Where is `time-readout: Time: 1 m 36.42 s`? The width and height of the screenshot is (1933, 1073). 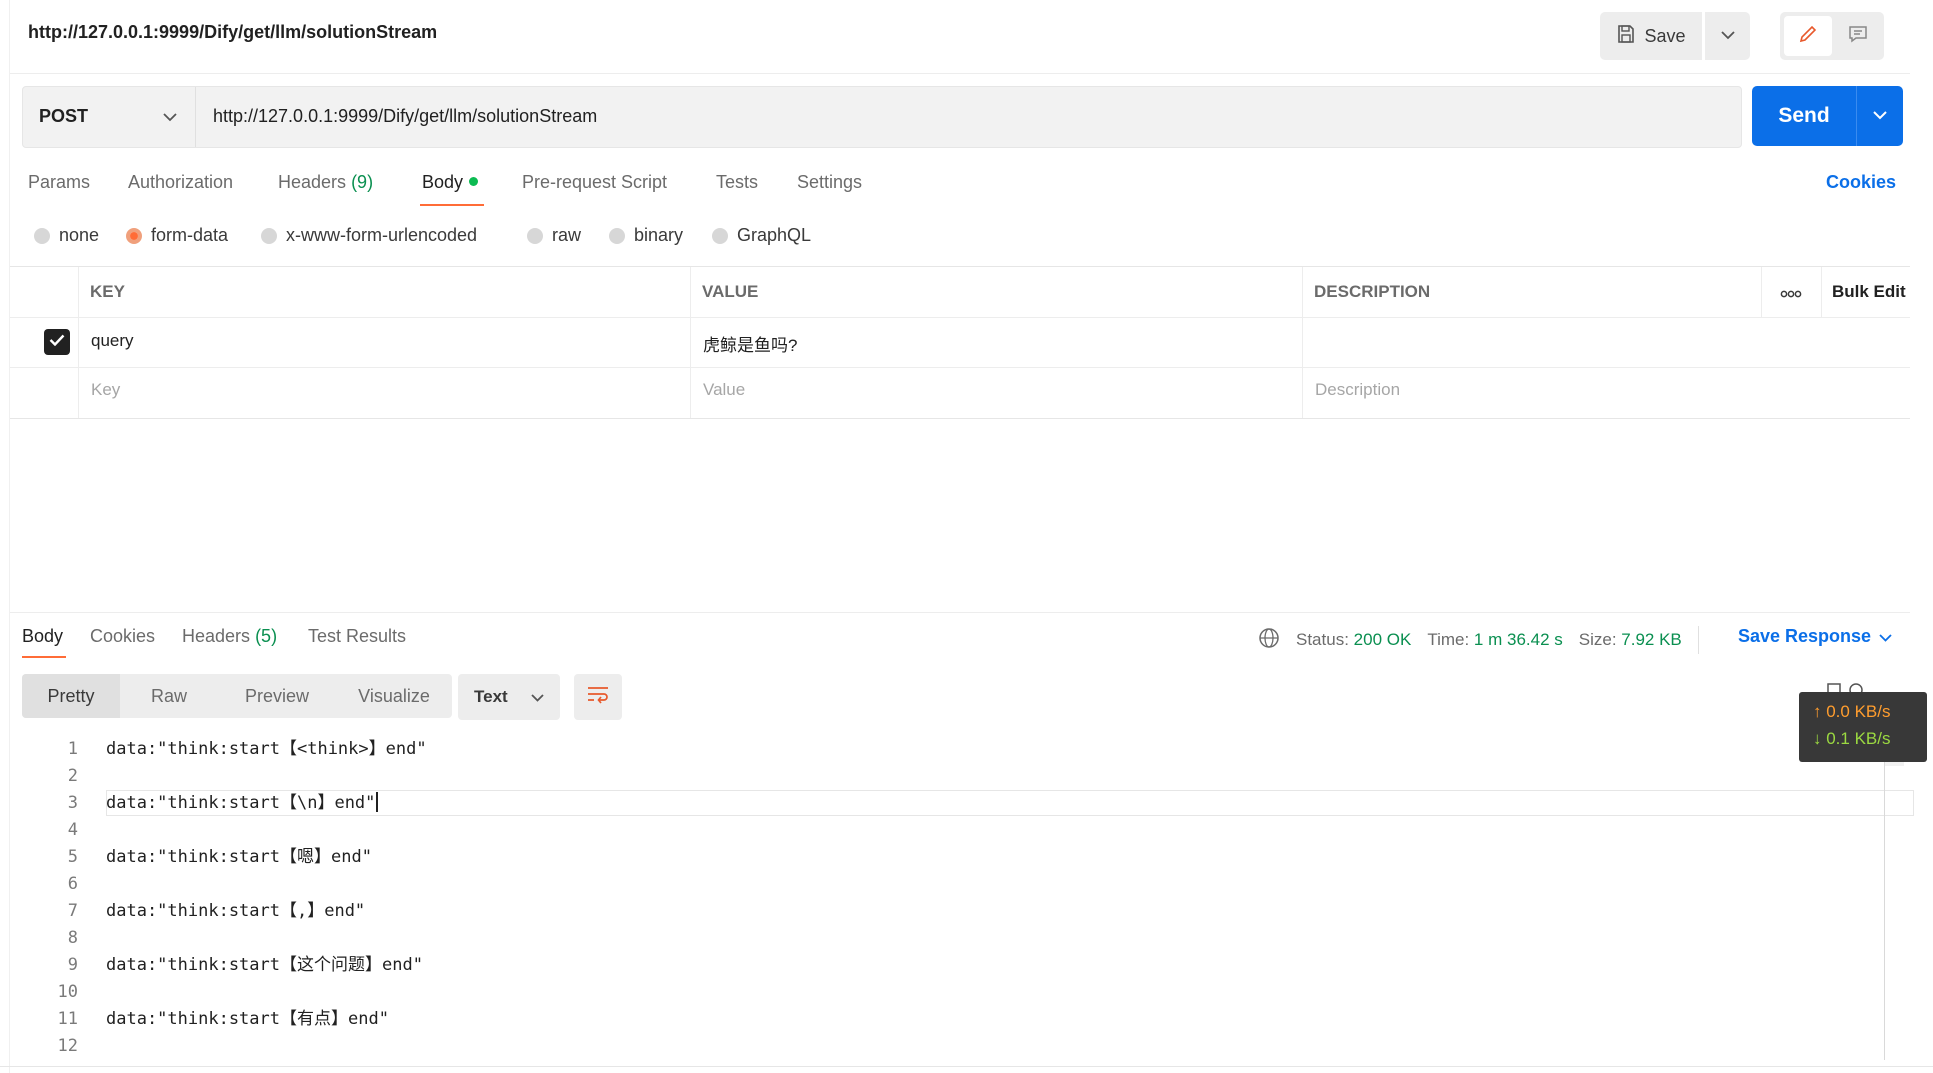
time-readout: Time: 1 m 36.42 s is located at coordinates (1494, 640).